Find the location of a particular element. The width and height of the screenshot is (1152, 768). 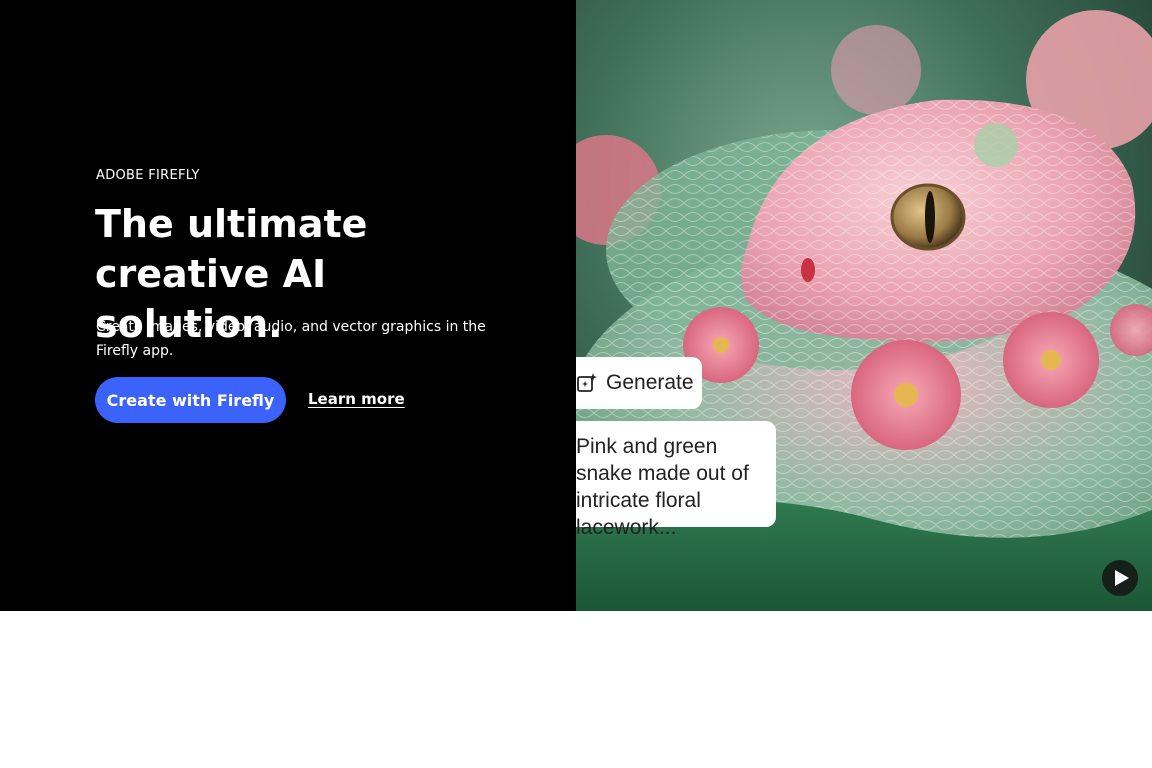

eyebrow-label: ADOBE FIREFLY is located at coordinates (148, 175).